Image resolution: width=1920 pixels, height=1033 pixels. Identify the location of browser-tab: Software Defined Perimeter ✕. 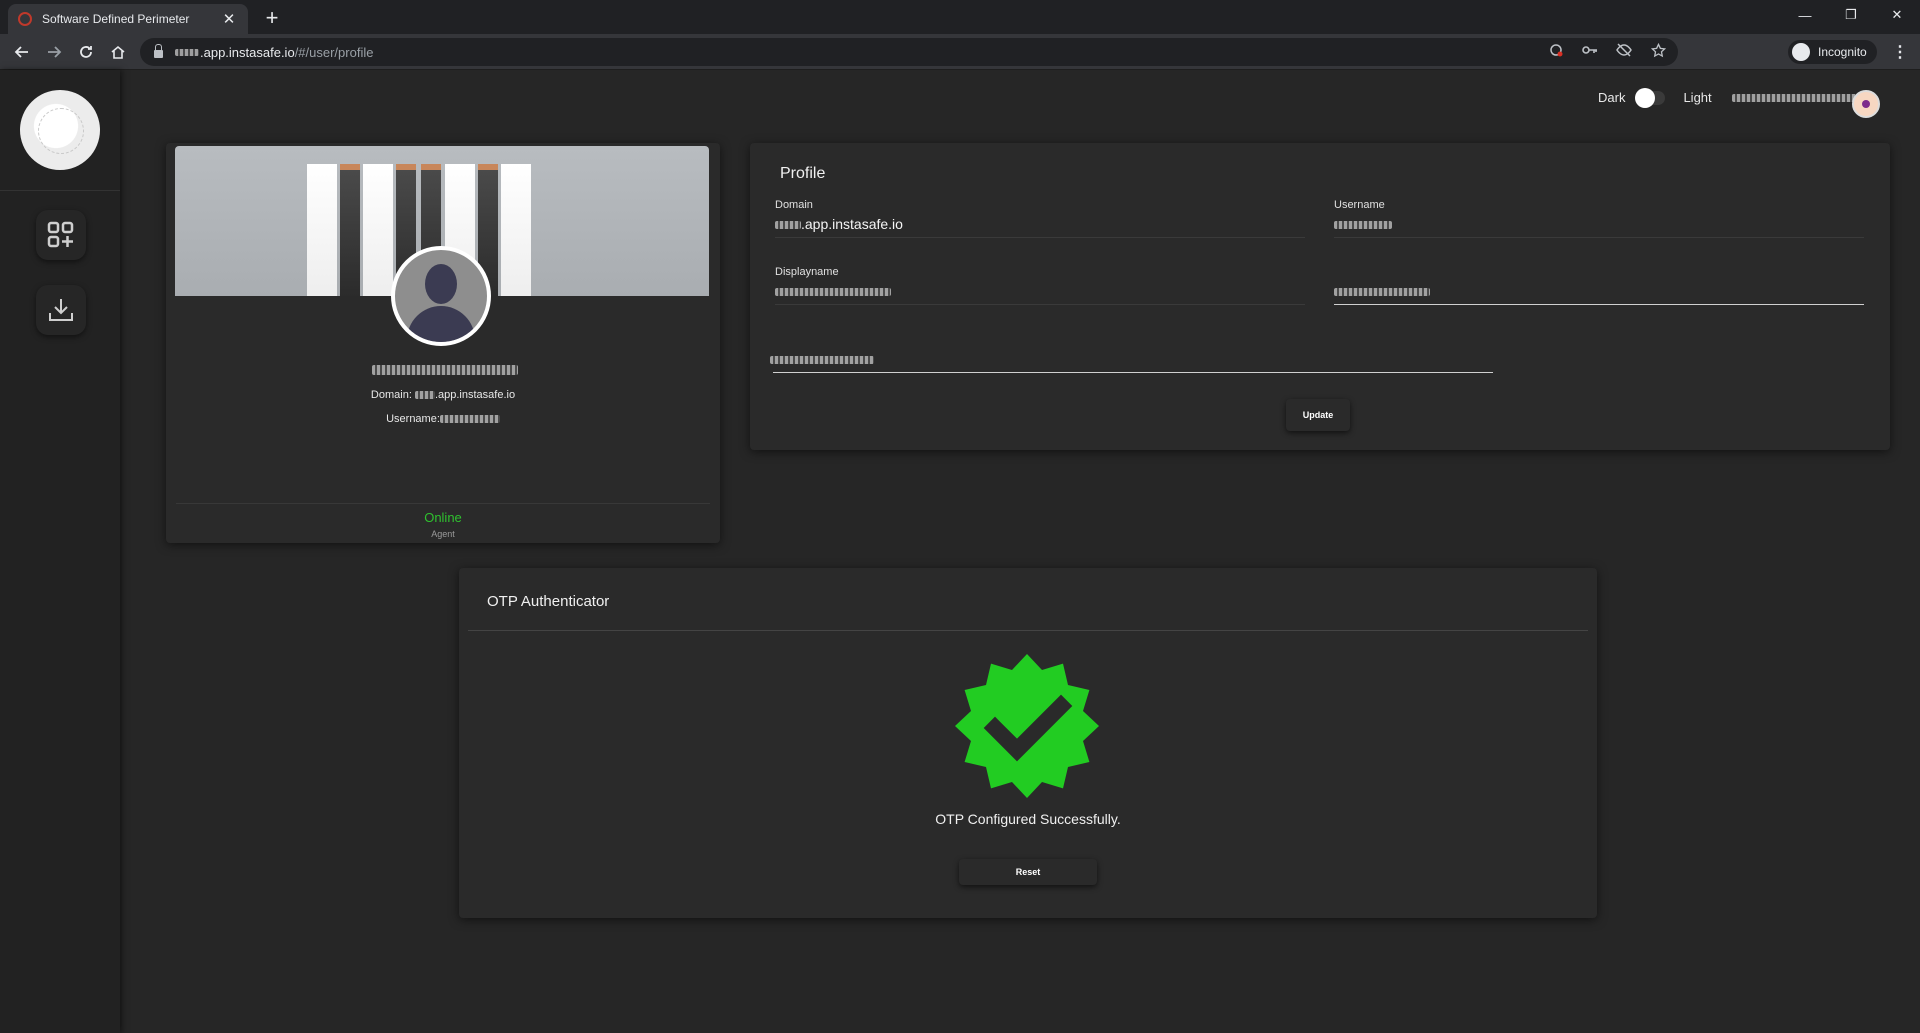
(128, 19).